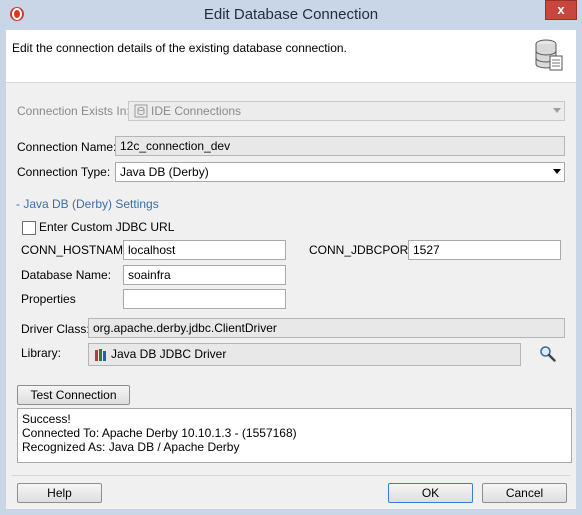 The height and width of the screenshot is (515, 582). I want to click on title-bar: Edit Database Connection x, so click(291, 15).